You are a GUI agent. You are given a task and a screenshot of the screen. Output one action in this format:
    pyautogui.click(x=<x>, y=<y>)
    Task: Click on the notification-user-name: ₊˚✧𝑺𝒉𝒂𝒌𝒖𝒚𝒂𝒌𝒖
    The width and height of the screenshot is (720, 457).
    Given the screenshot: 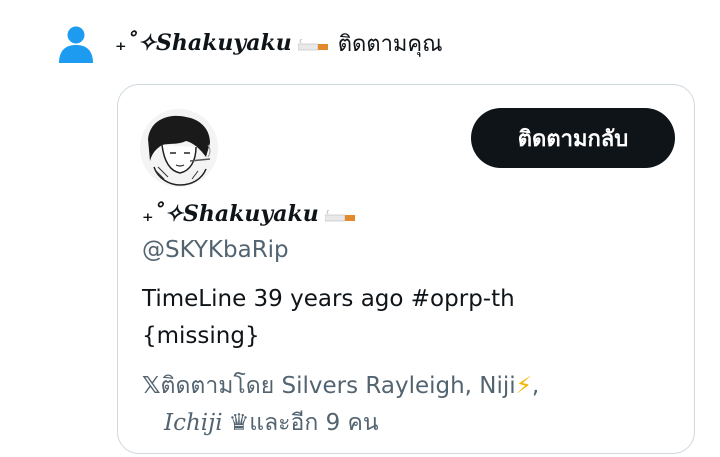 What is the action you would take?
    pyautogui.click(x=203, y=43)
    